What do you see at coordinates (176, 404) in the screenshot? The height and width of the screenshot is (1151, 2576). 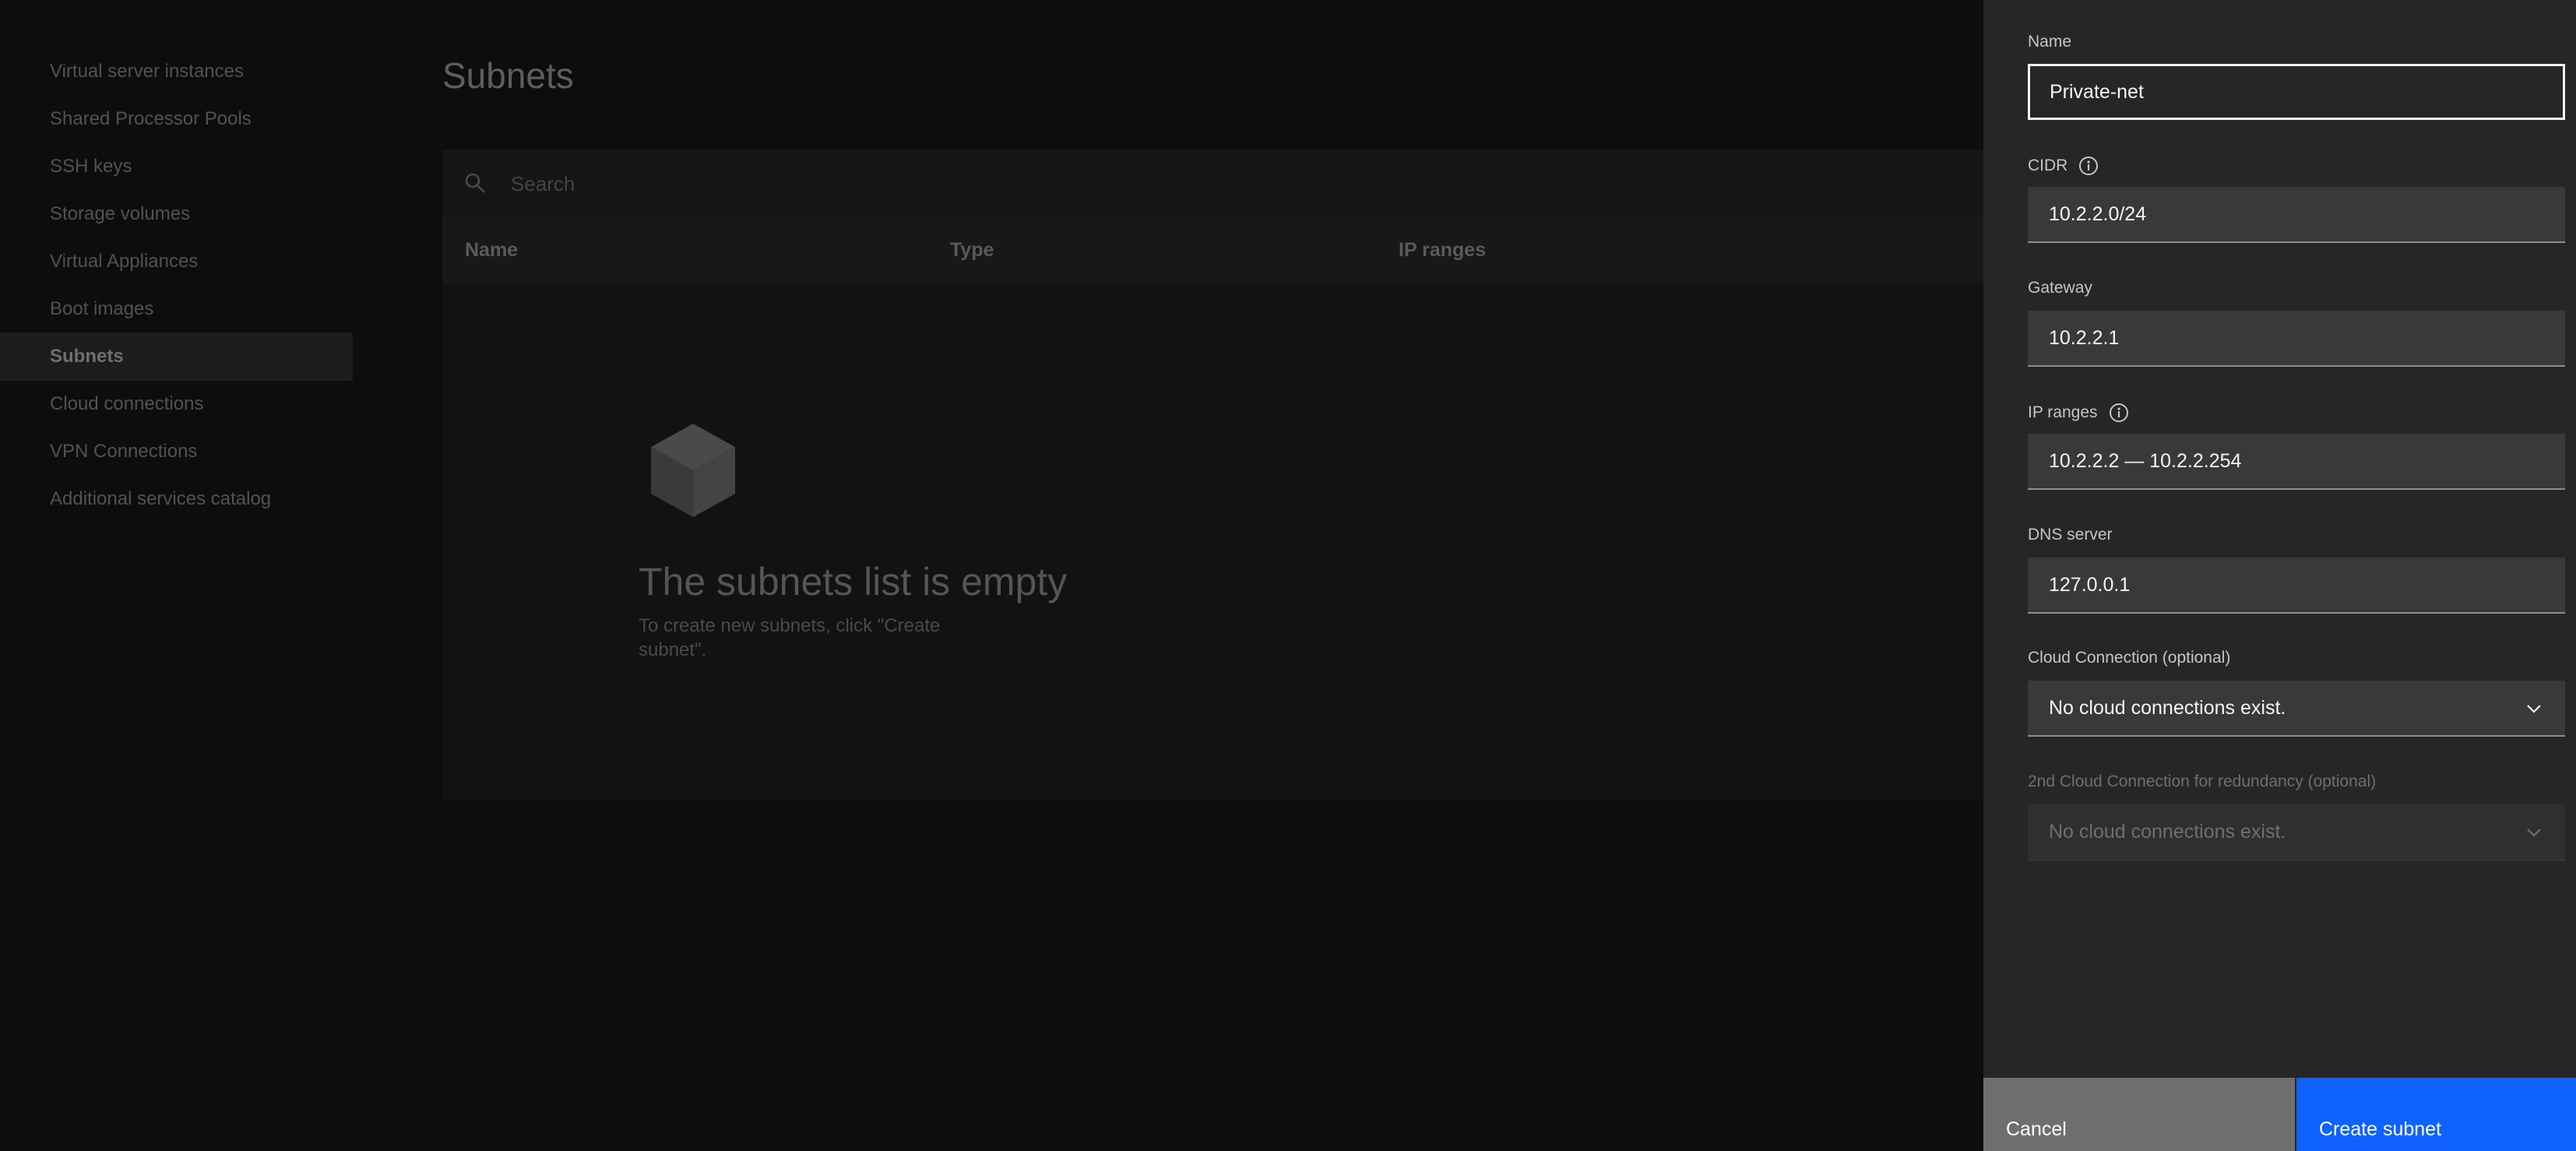 I see `sidebar-item-cloud-connections: Cloud connections` at bounding box center [176, 404].